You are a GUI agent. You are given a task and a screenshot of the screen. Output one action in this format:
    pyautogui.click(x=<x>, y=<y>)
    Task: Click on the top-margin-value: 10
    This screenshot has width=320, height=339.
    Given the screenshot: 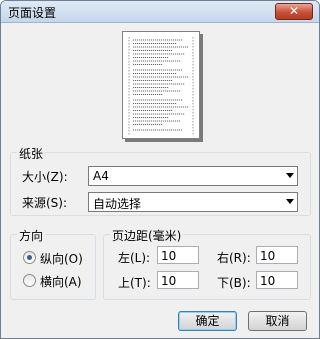 What is the action you would take?
    pyautogui.click(x=169, y=281)
    